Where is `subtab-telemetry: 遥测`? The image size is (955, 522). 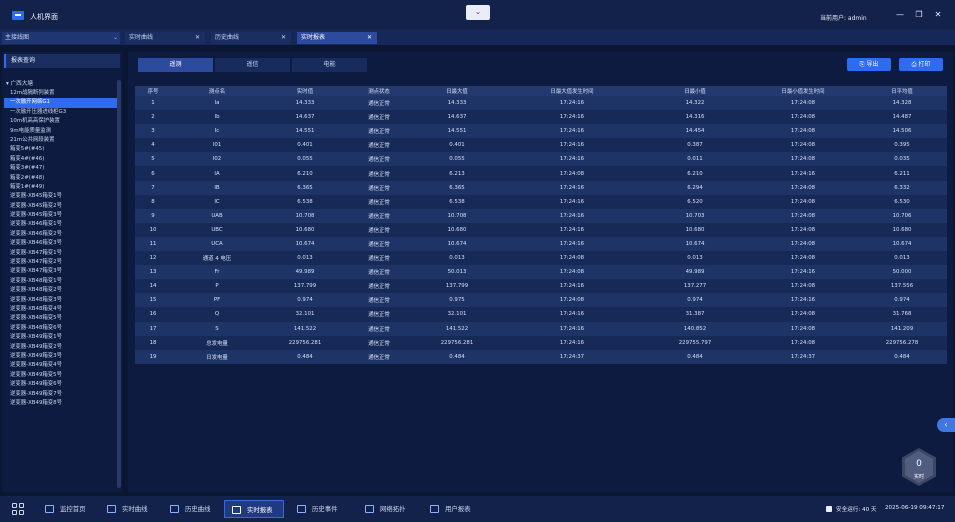
subtab-telemetry: 遥测 is located at coordinates (175, 65).